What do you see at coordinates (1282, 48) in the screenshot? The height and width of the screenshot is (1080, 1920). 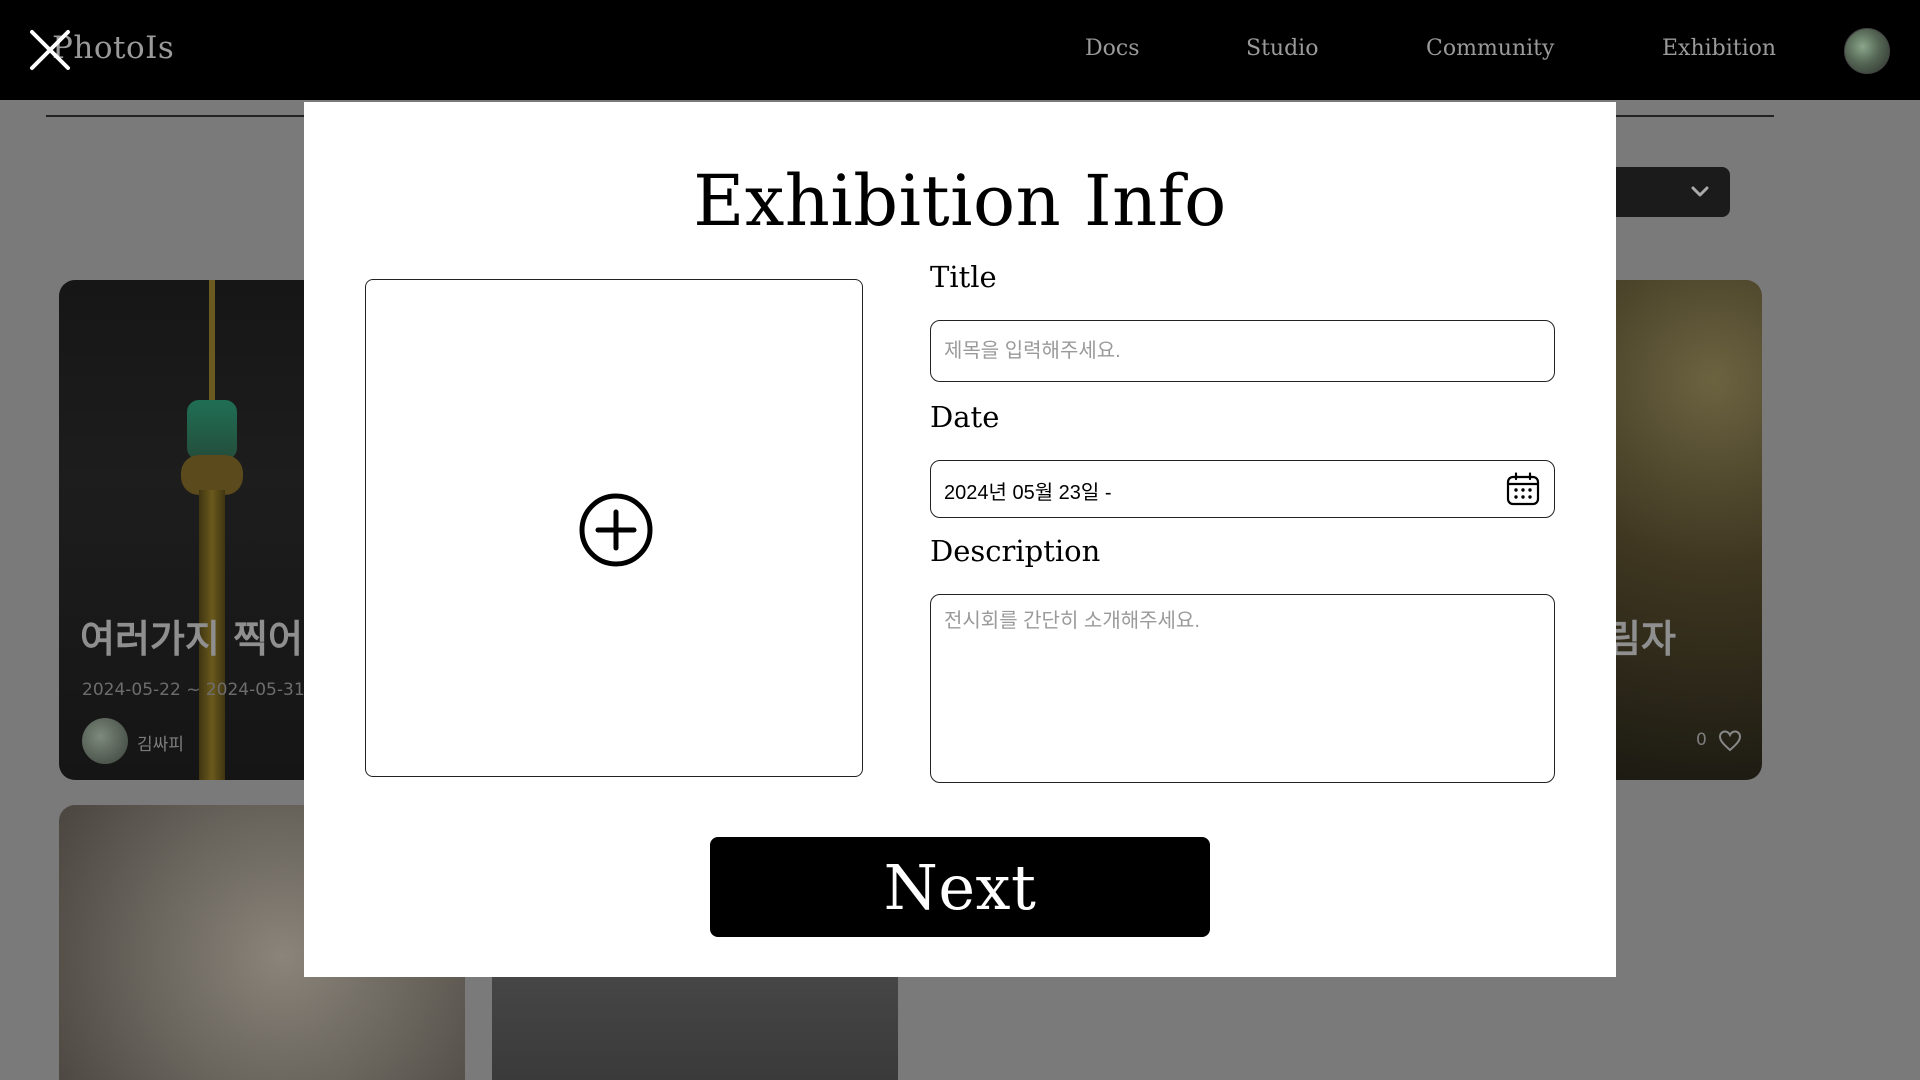 I see `nav-studio: Studio` at bounding box center [1282, 48].